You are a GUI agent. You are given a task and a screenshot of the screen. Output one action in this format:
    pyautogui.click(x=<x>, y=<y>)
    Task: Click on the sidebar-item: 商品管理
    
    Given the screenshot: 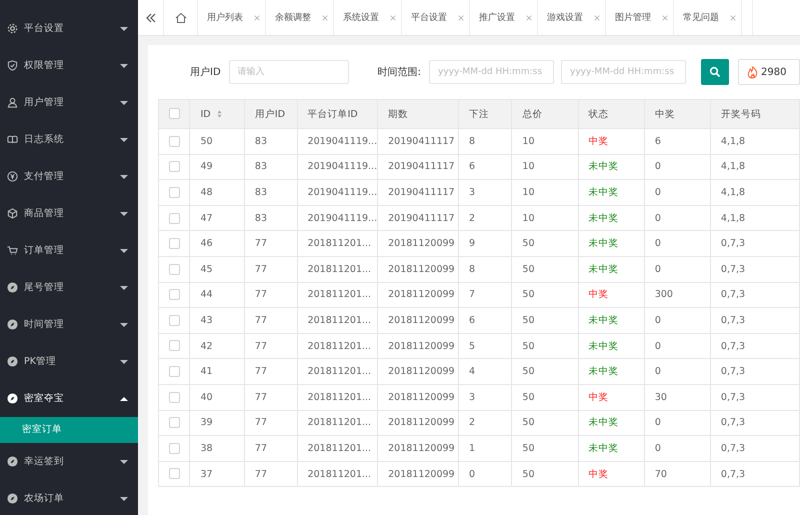 What is the action you would take?
    pyautogui.click(x=69, y=213)
    